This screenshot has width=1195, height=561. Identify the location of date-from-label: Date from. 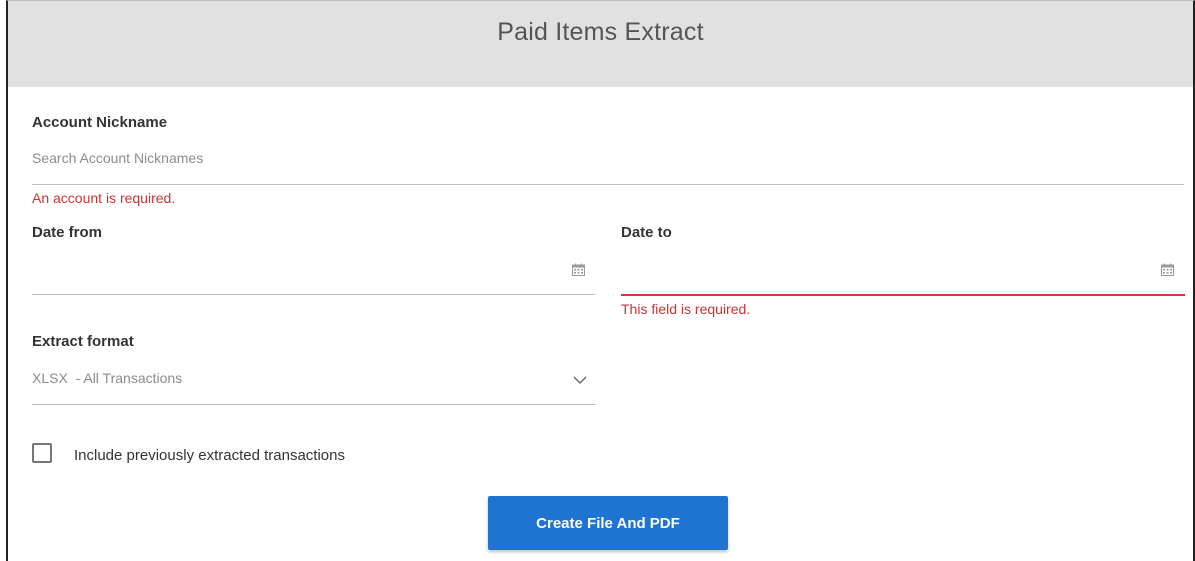
(67, 232).